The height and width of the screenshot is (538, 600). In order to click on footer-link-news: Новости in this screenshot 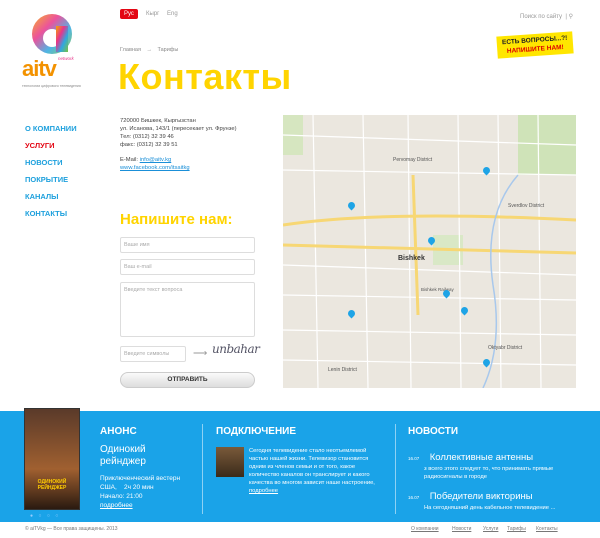, I will do `click(461, 529)`.